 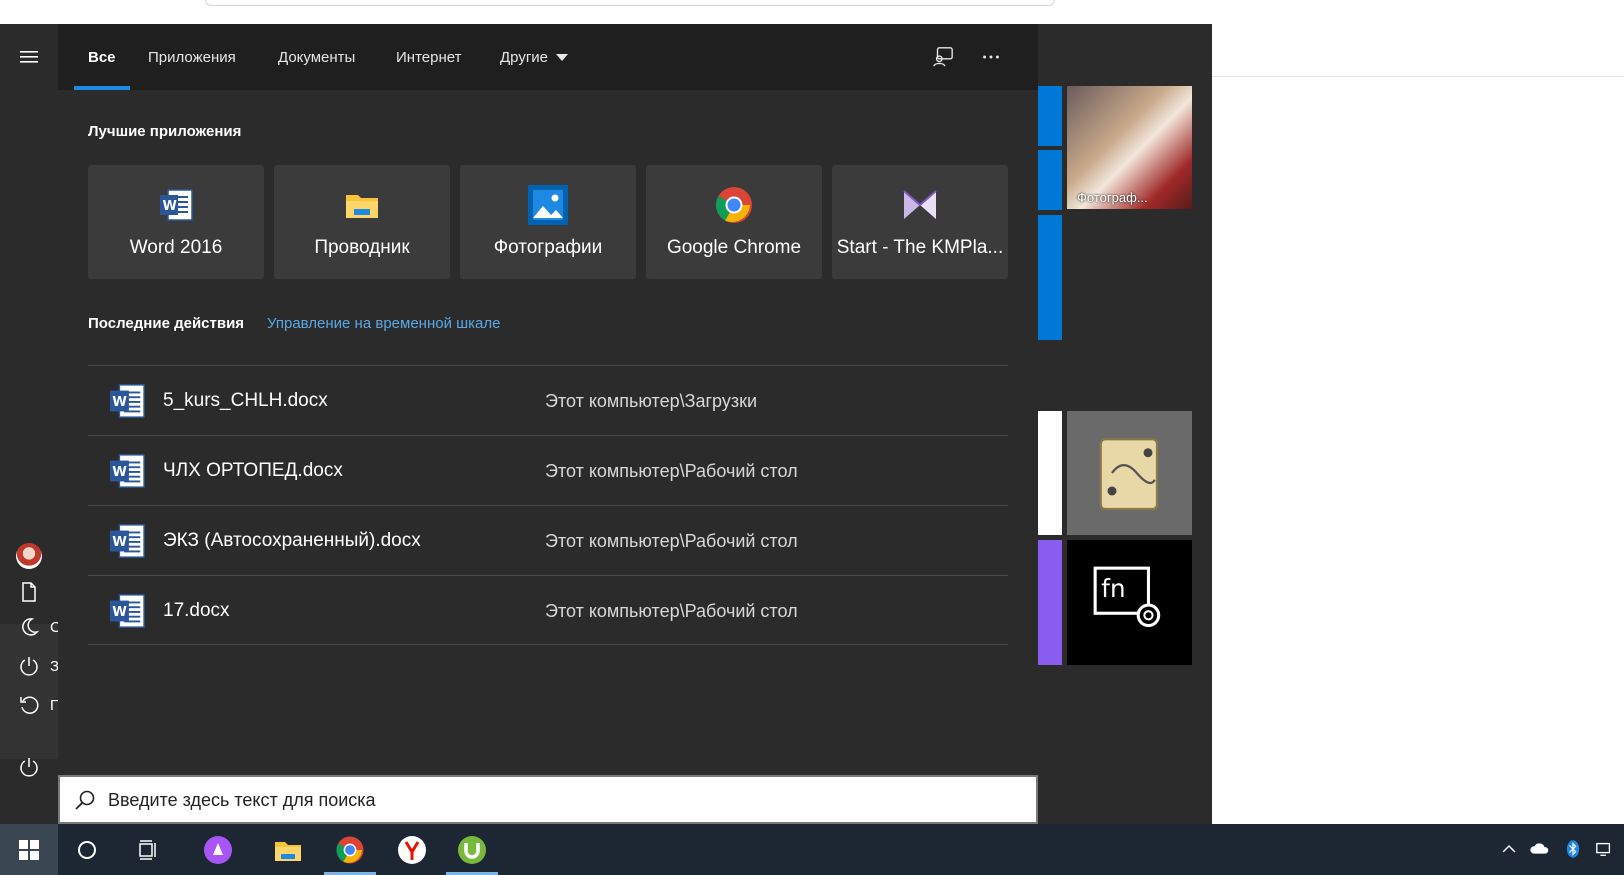 What do you see at coordinates (362, 247) in the screenshot?
I see `app-card-label: Проводник` at bounding box center [362, 247].